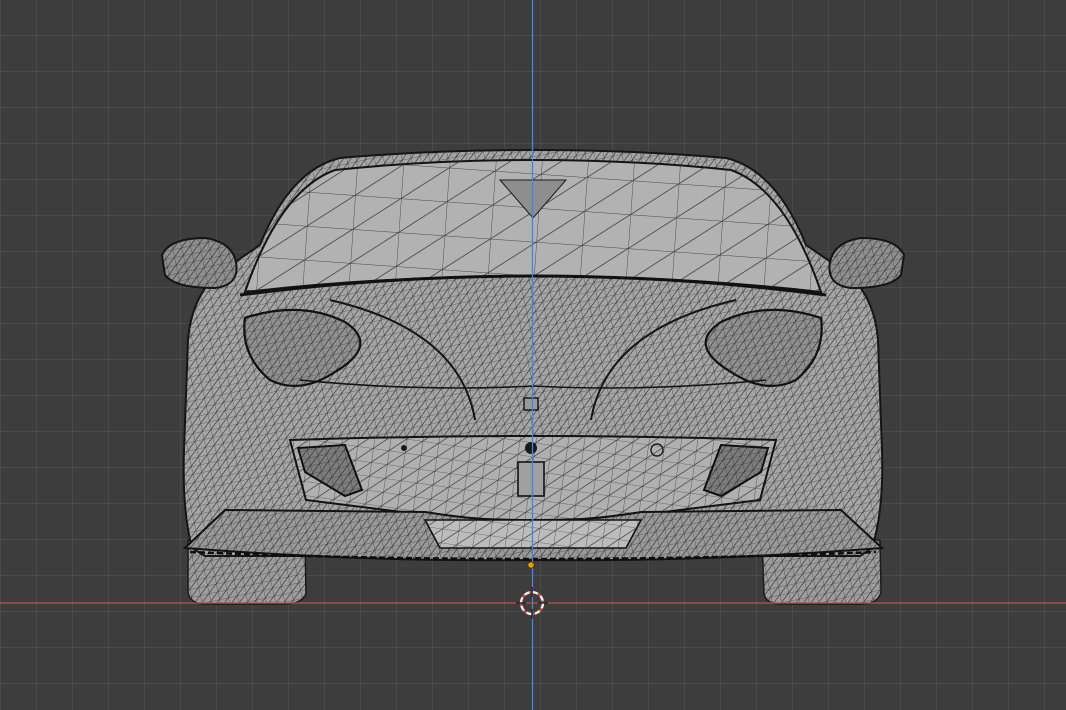 The height and width of the screenshot is (710, 1066). Describe the element at coordinates (531, 565) in the screenshot. I see `origin-point-icon` at that location.